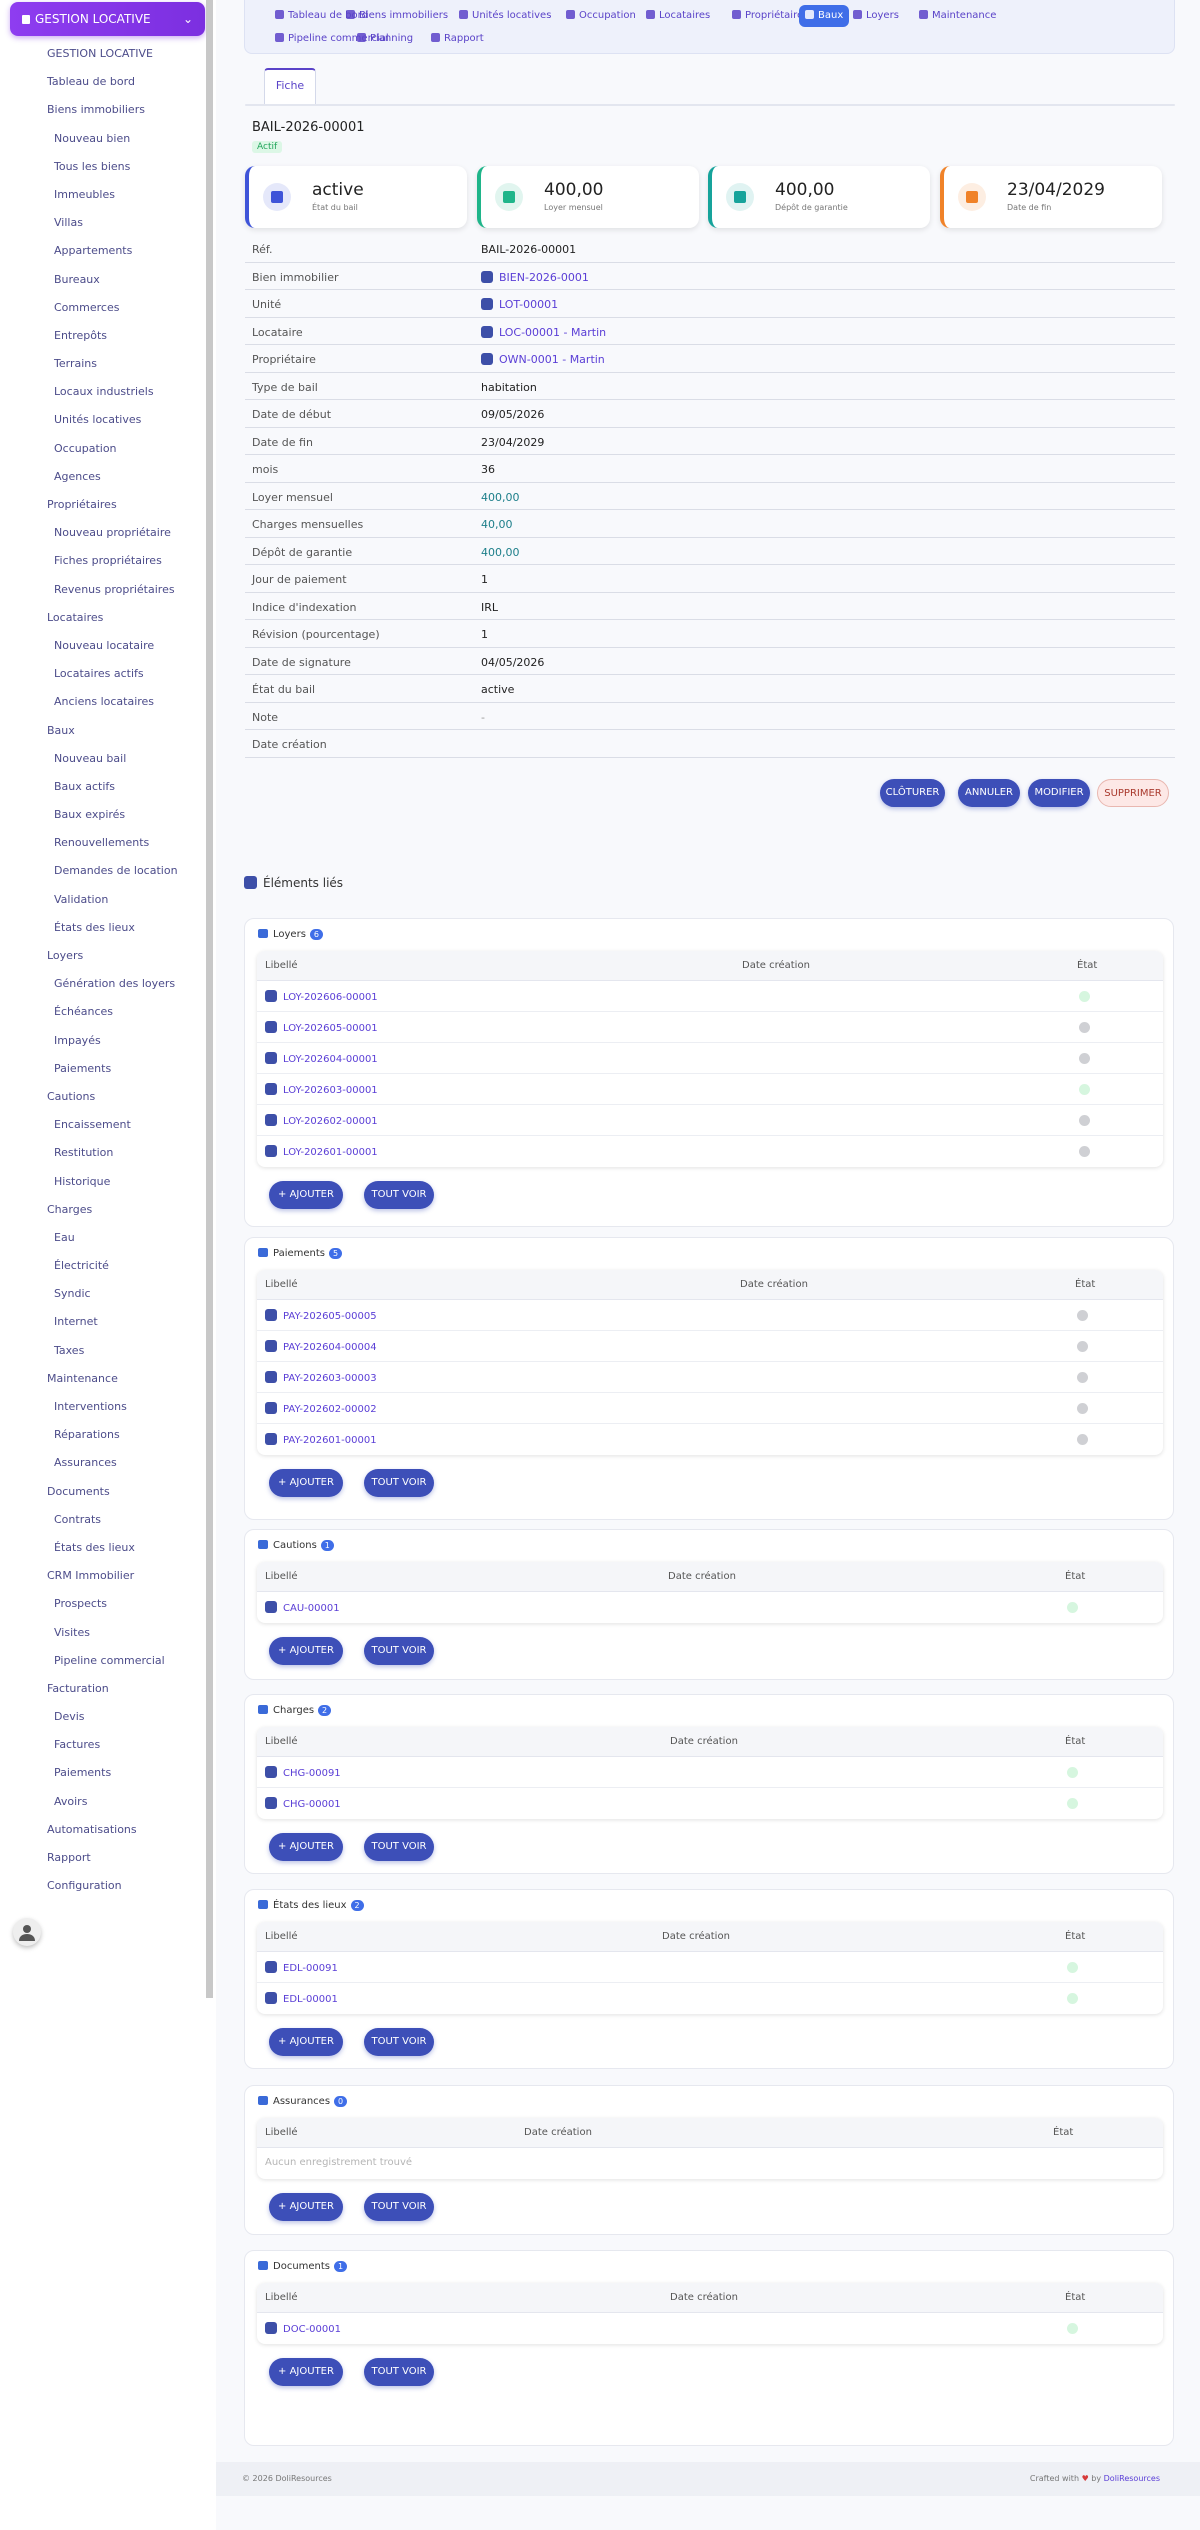 This screenshot has width=1200, height=2530. What do you see at coordinates (102, 594) in the screenshot?
I see `sidebar-item: Revenus propriétaires` at bounding box center [102, 594].